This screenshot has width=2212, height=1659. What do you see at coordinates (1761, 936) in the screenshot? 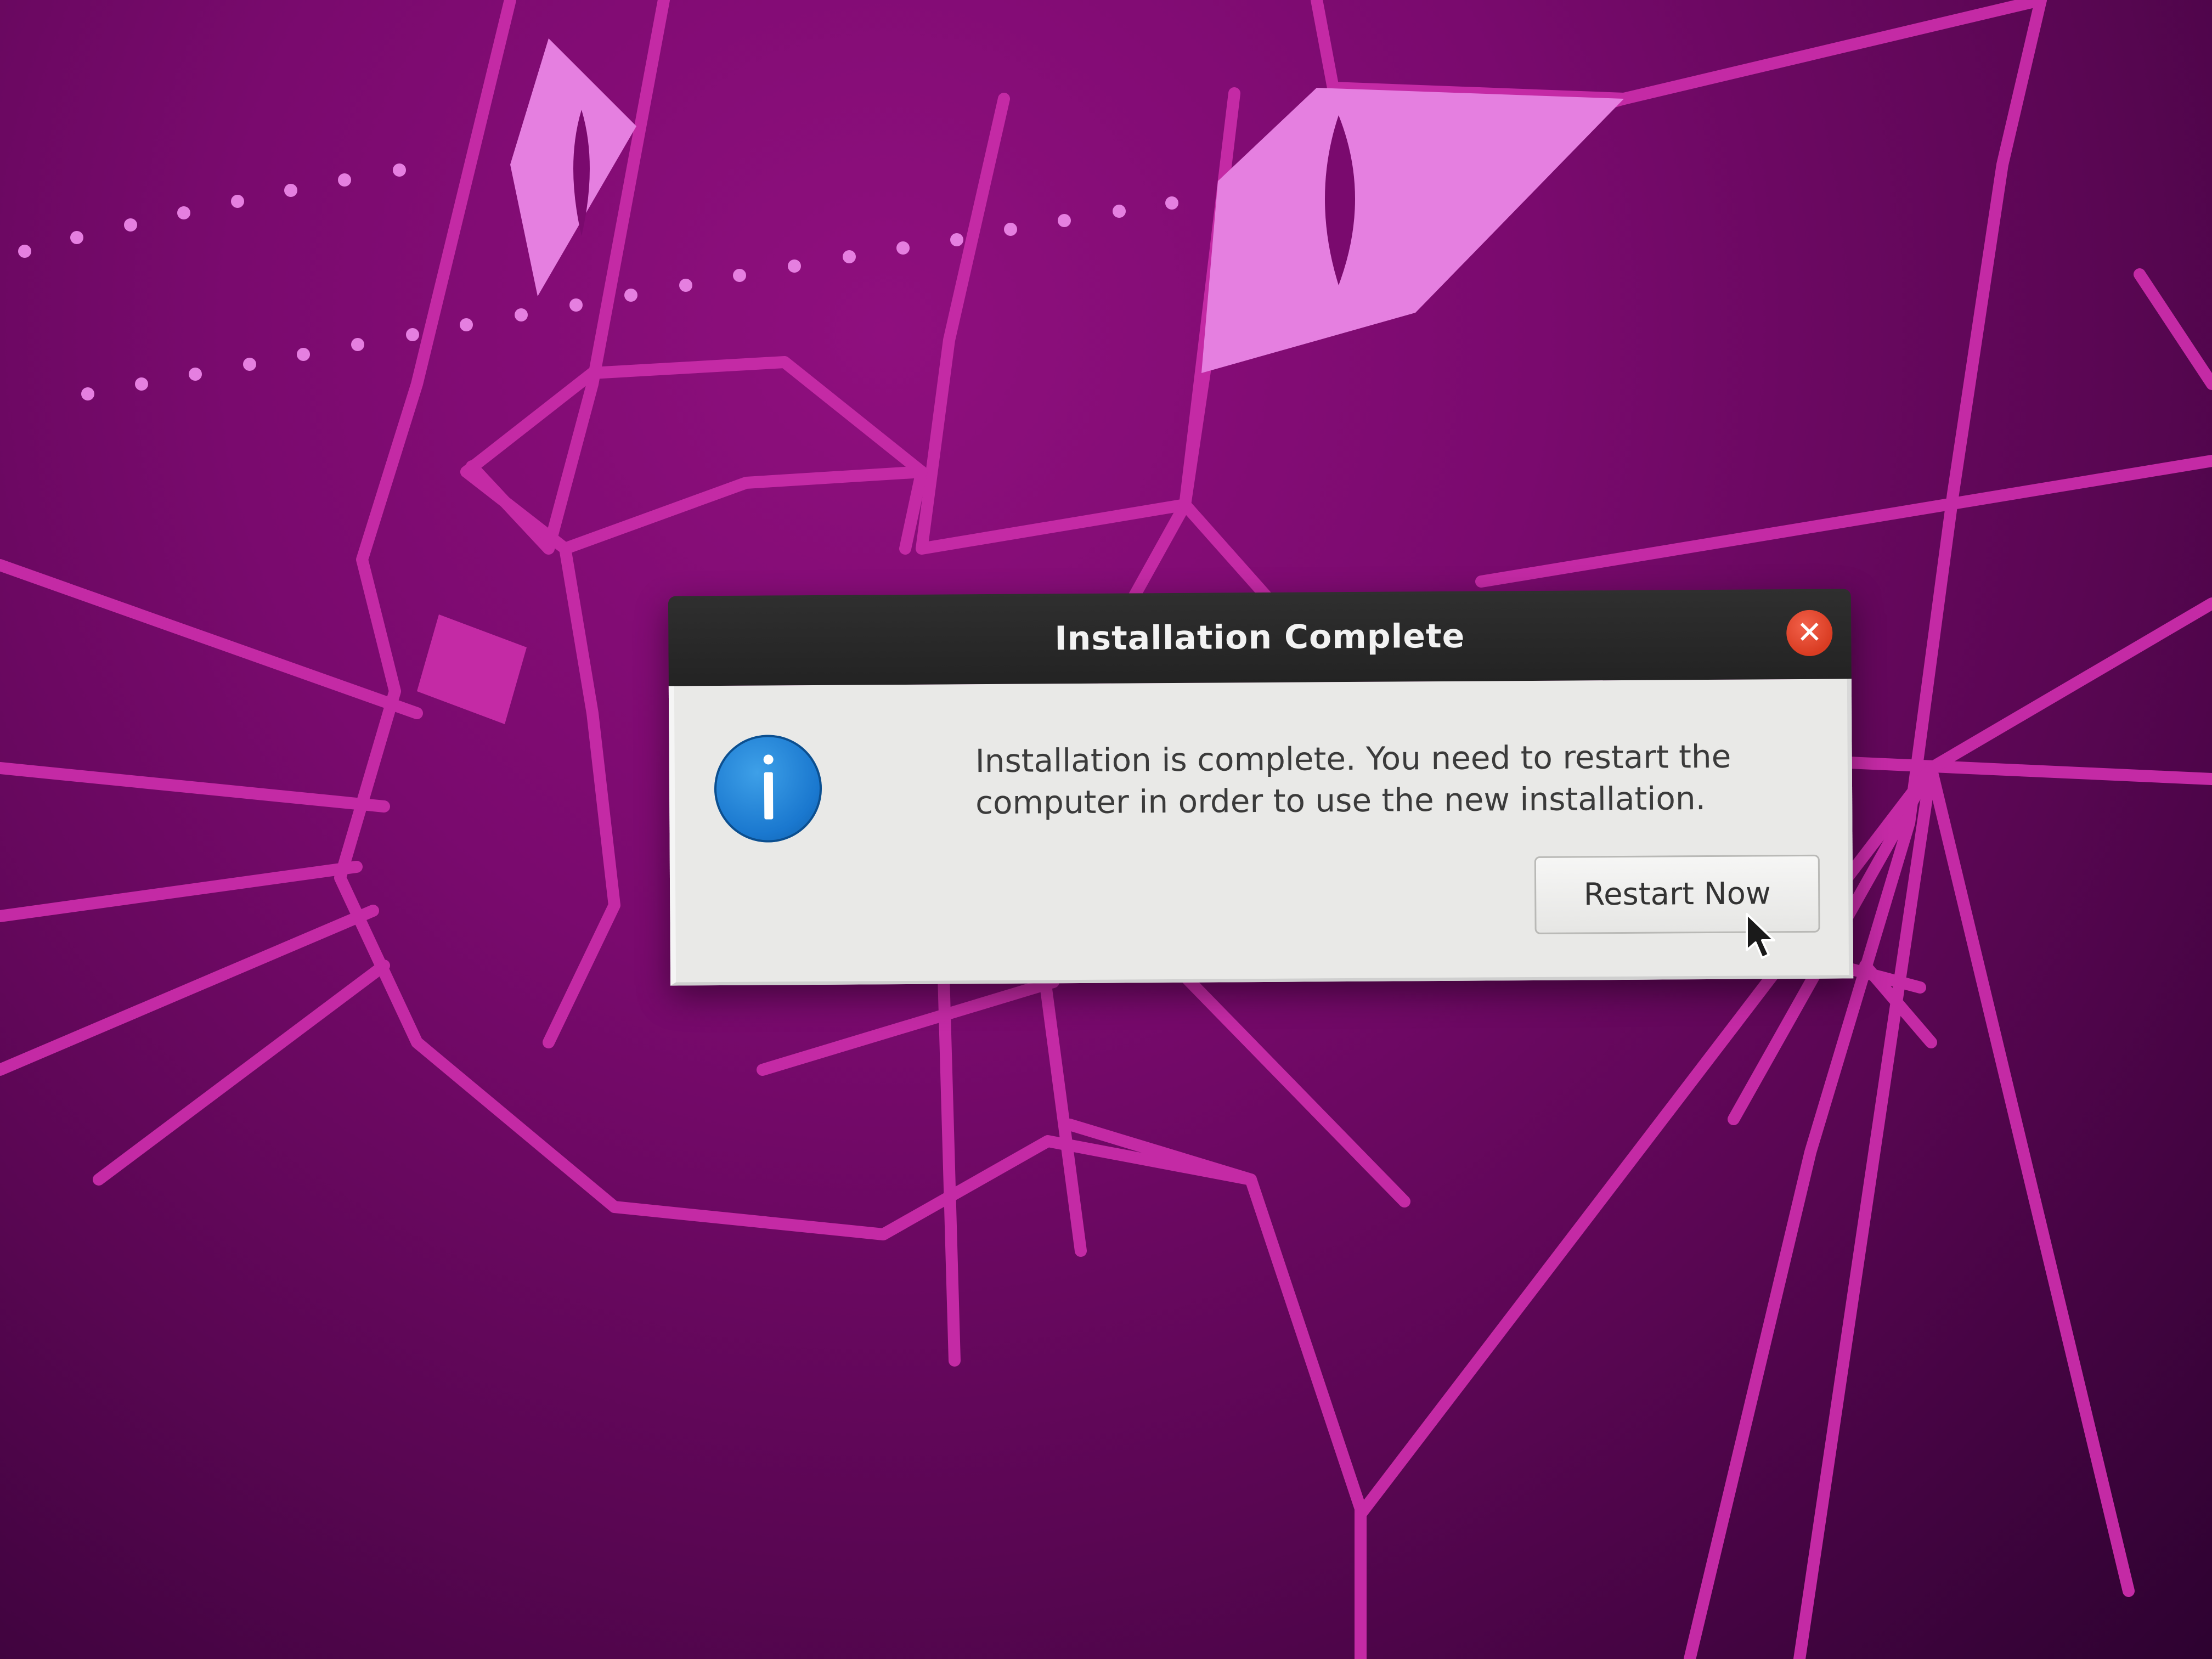
I see `mouse-pointer-icon` at bounding box center [1761, 936].